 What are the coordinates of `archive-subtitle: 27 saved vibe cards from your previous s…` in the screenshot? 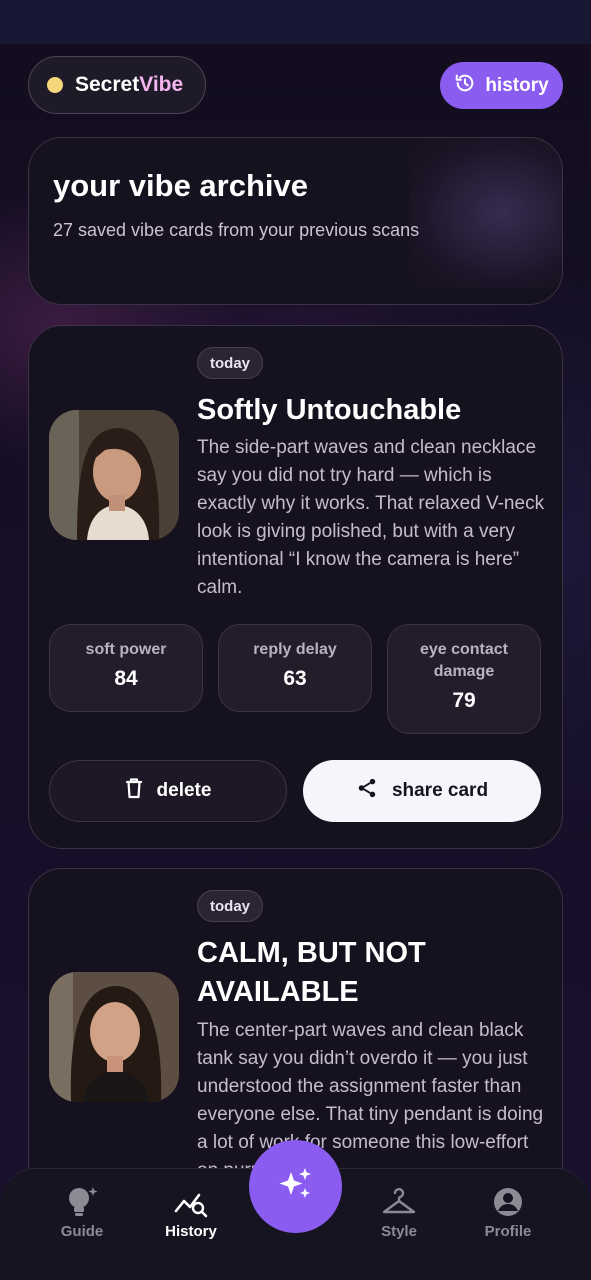 It's located at (236, 230).